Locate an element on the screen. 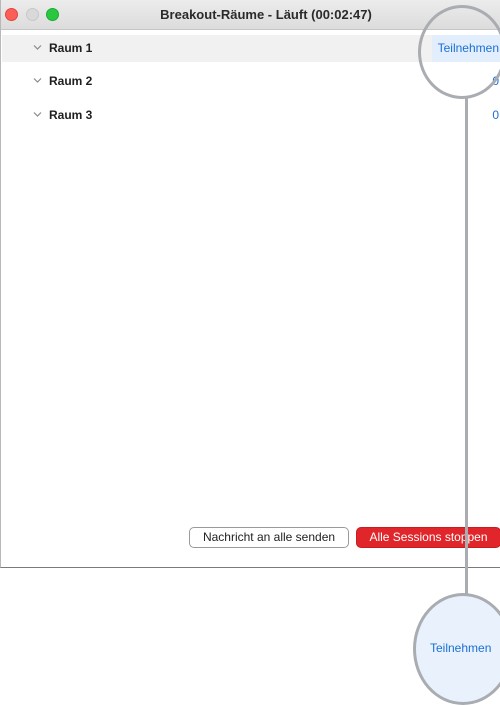 Image resolution: width=500 pixels, height=705 pixels. magnified-join-label: Teilnehmen is located at coordinates (461, 648).